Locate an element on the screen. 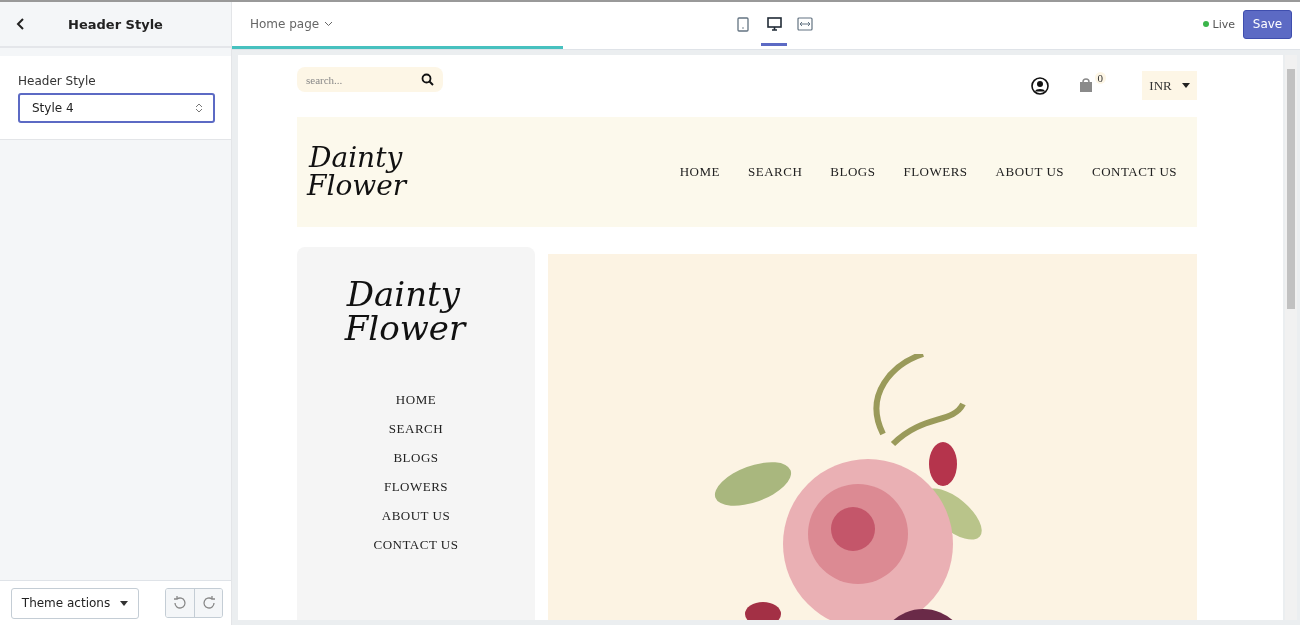 Image resolution: width=1300 pixels, height=625 pixels. chevron-down-icon is located at coordinates (329, 24).